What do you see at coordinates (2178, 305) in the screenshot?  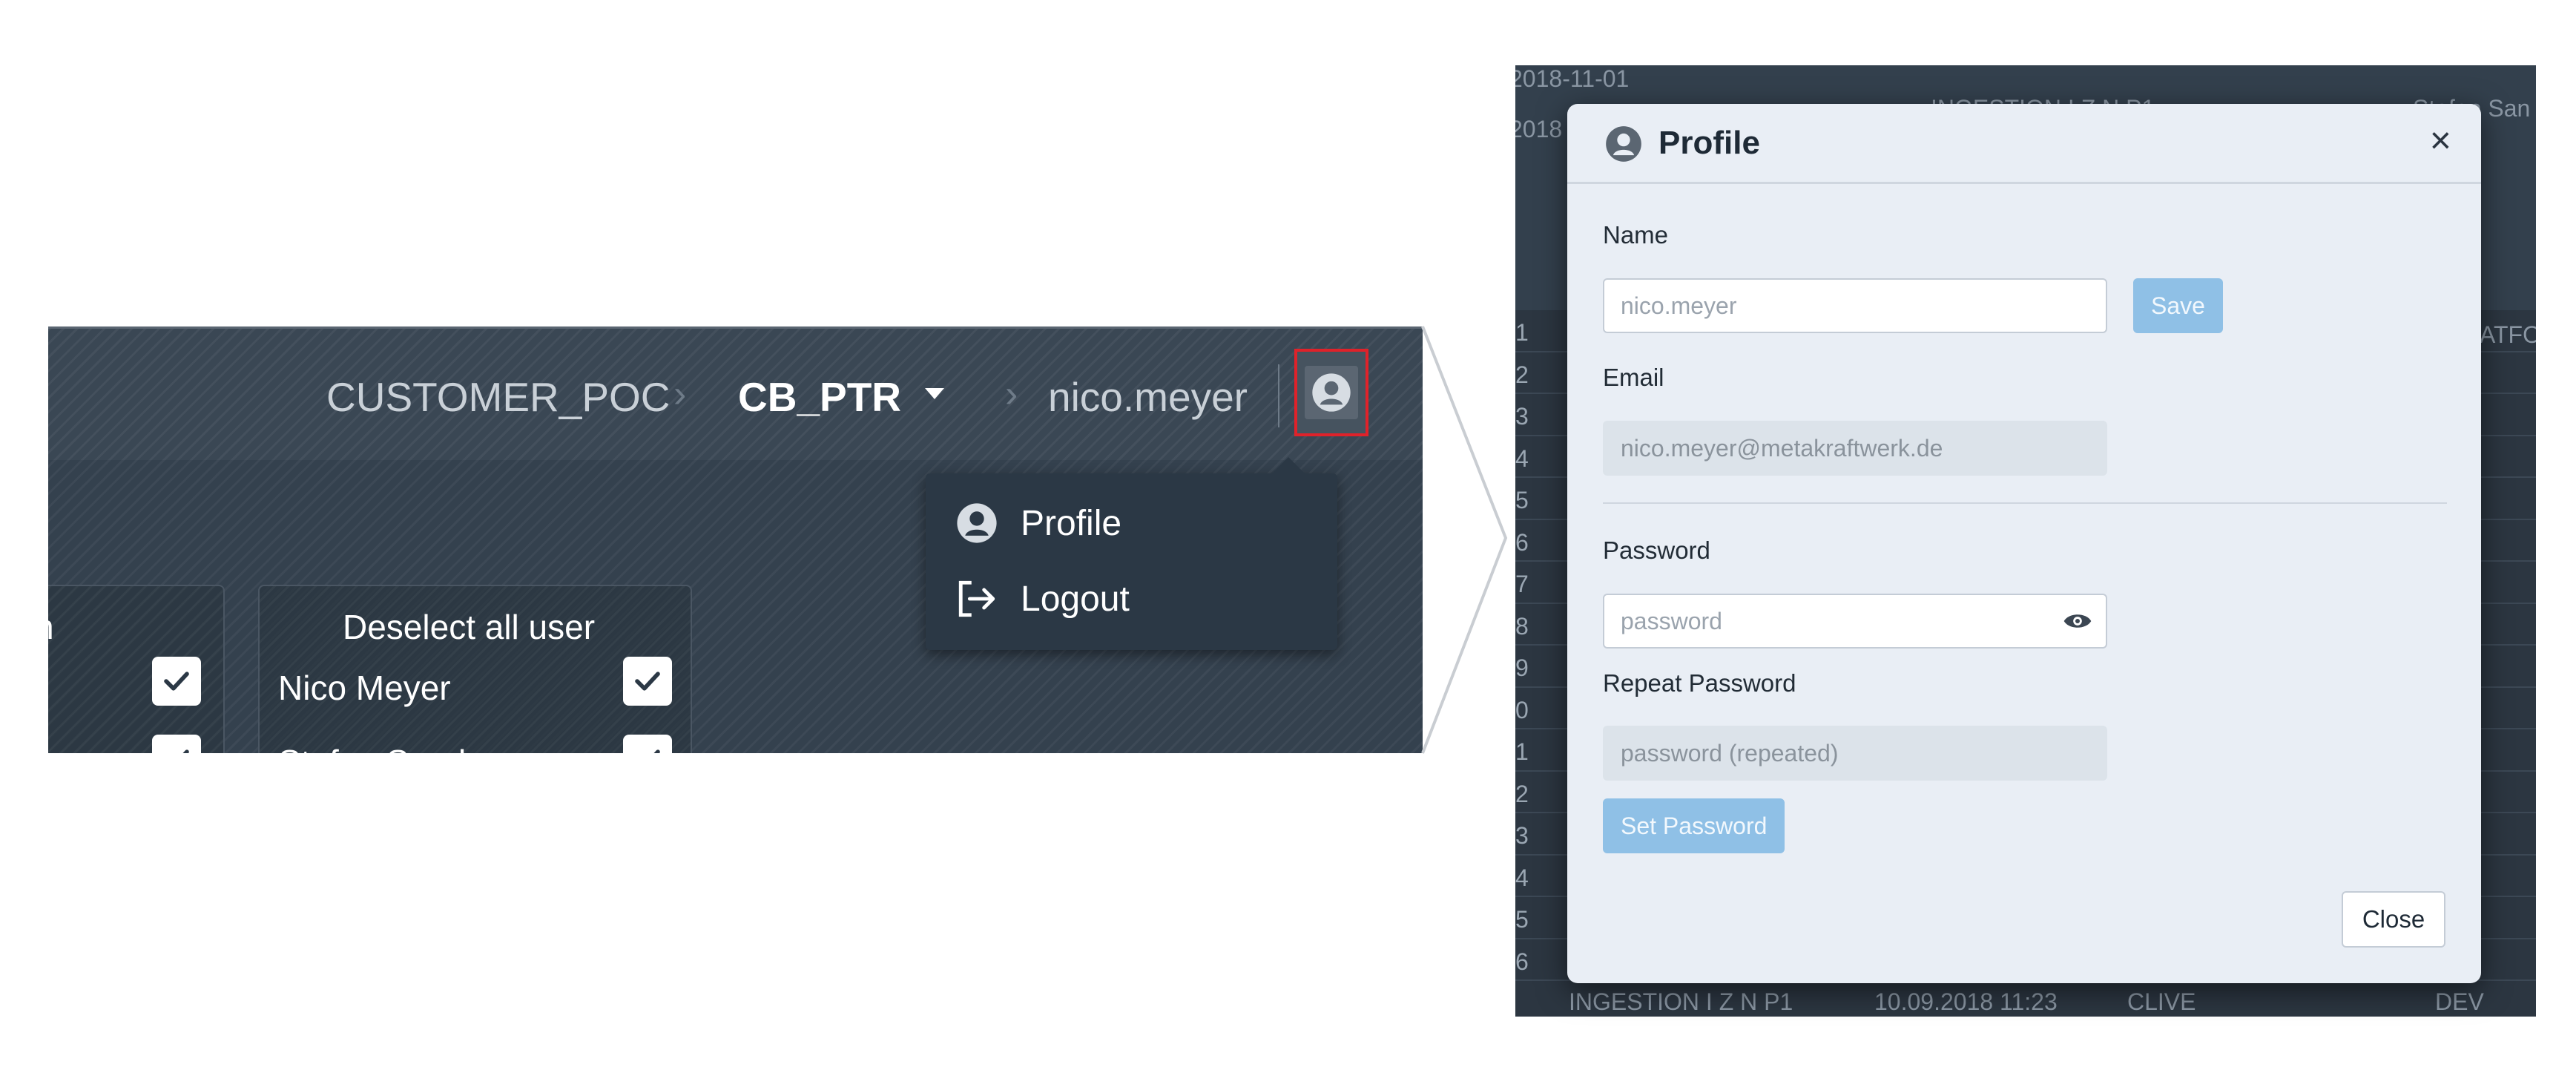 I see `save-button: Save` at bounding box center [2178, 305].